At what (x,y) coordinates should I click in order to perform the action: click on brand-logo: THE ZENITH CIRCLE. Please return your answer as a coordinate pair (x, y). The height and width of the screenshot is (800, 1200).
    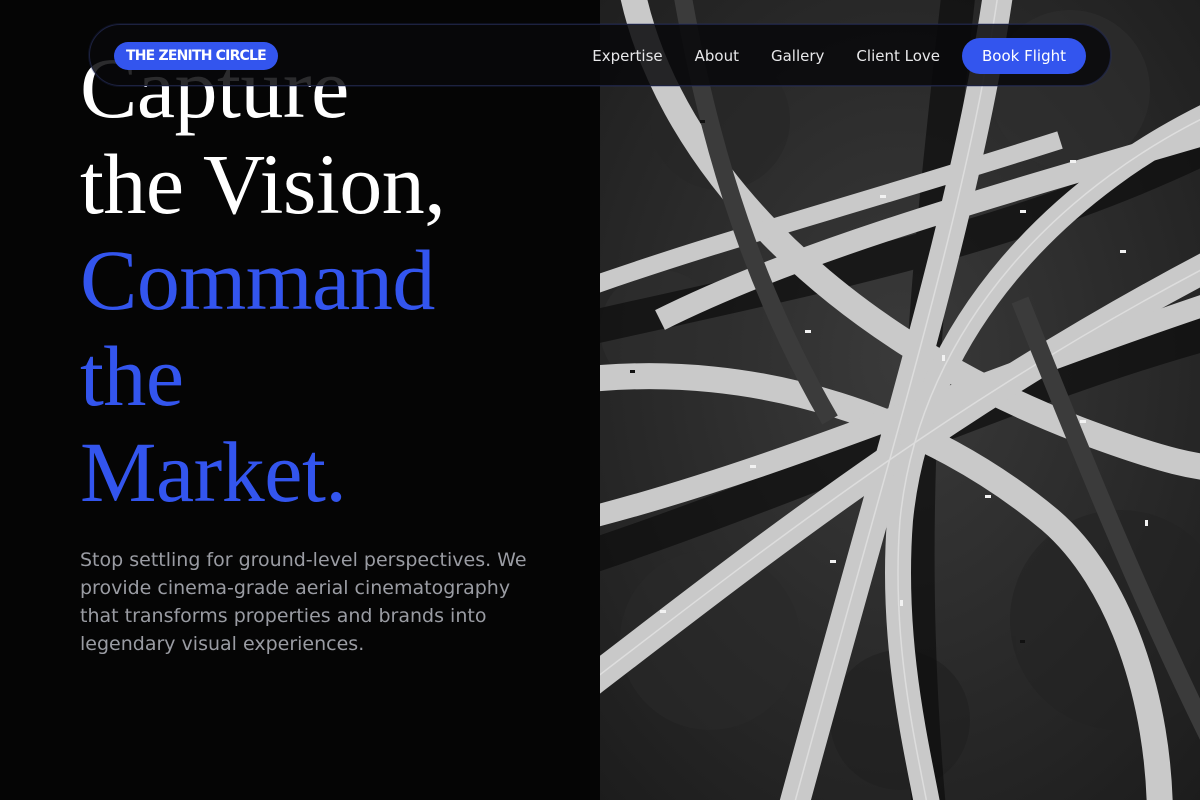
    Looking at the image, I should click on (196, 56).